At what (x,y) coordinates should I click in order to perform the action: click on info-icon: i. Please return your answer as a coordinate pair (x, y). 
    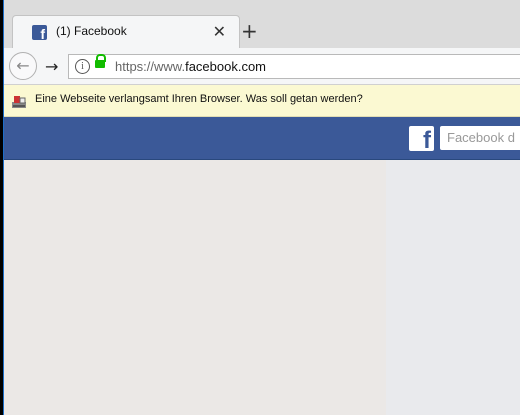
    Looking at the image, I should click on (82, 66).